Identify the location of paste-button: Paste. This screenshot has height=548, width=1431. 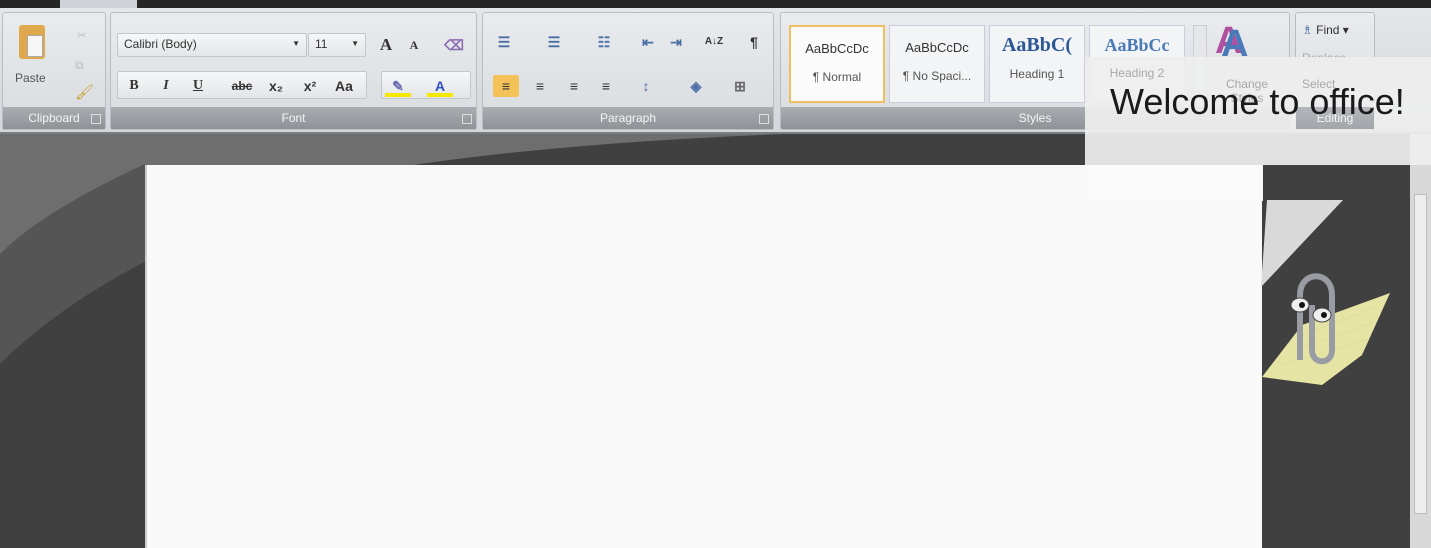
(30, 78).